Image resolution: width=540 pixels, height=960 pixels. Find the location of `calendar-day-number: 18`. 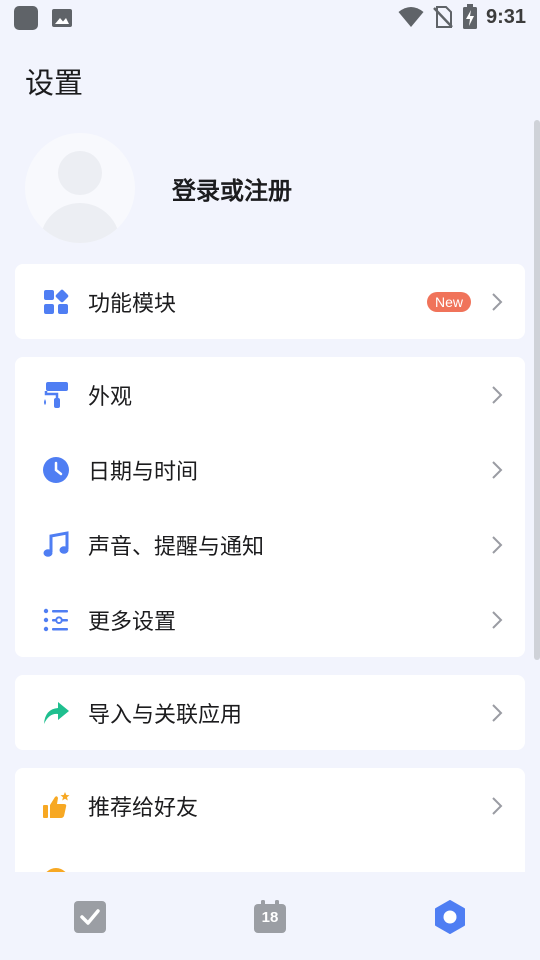

calendar-day-number: 18 is located at coordinates (270, 917).